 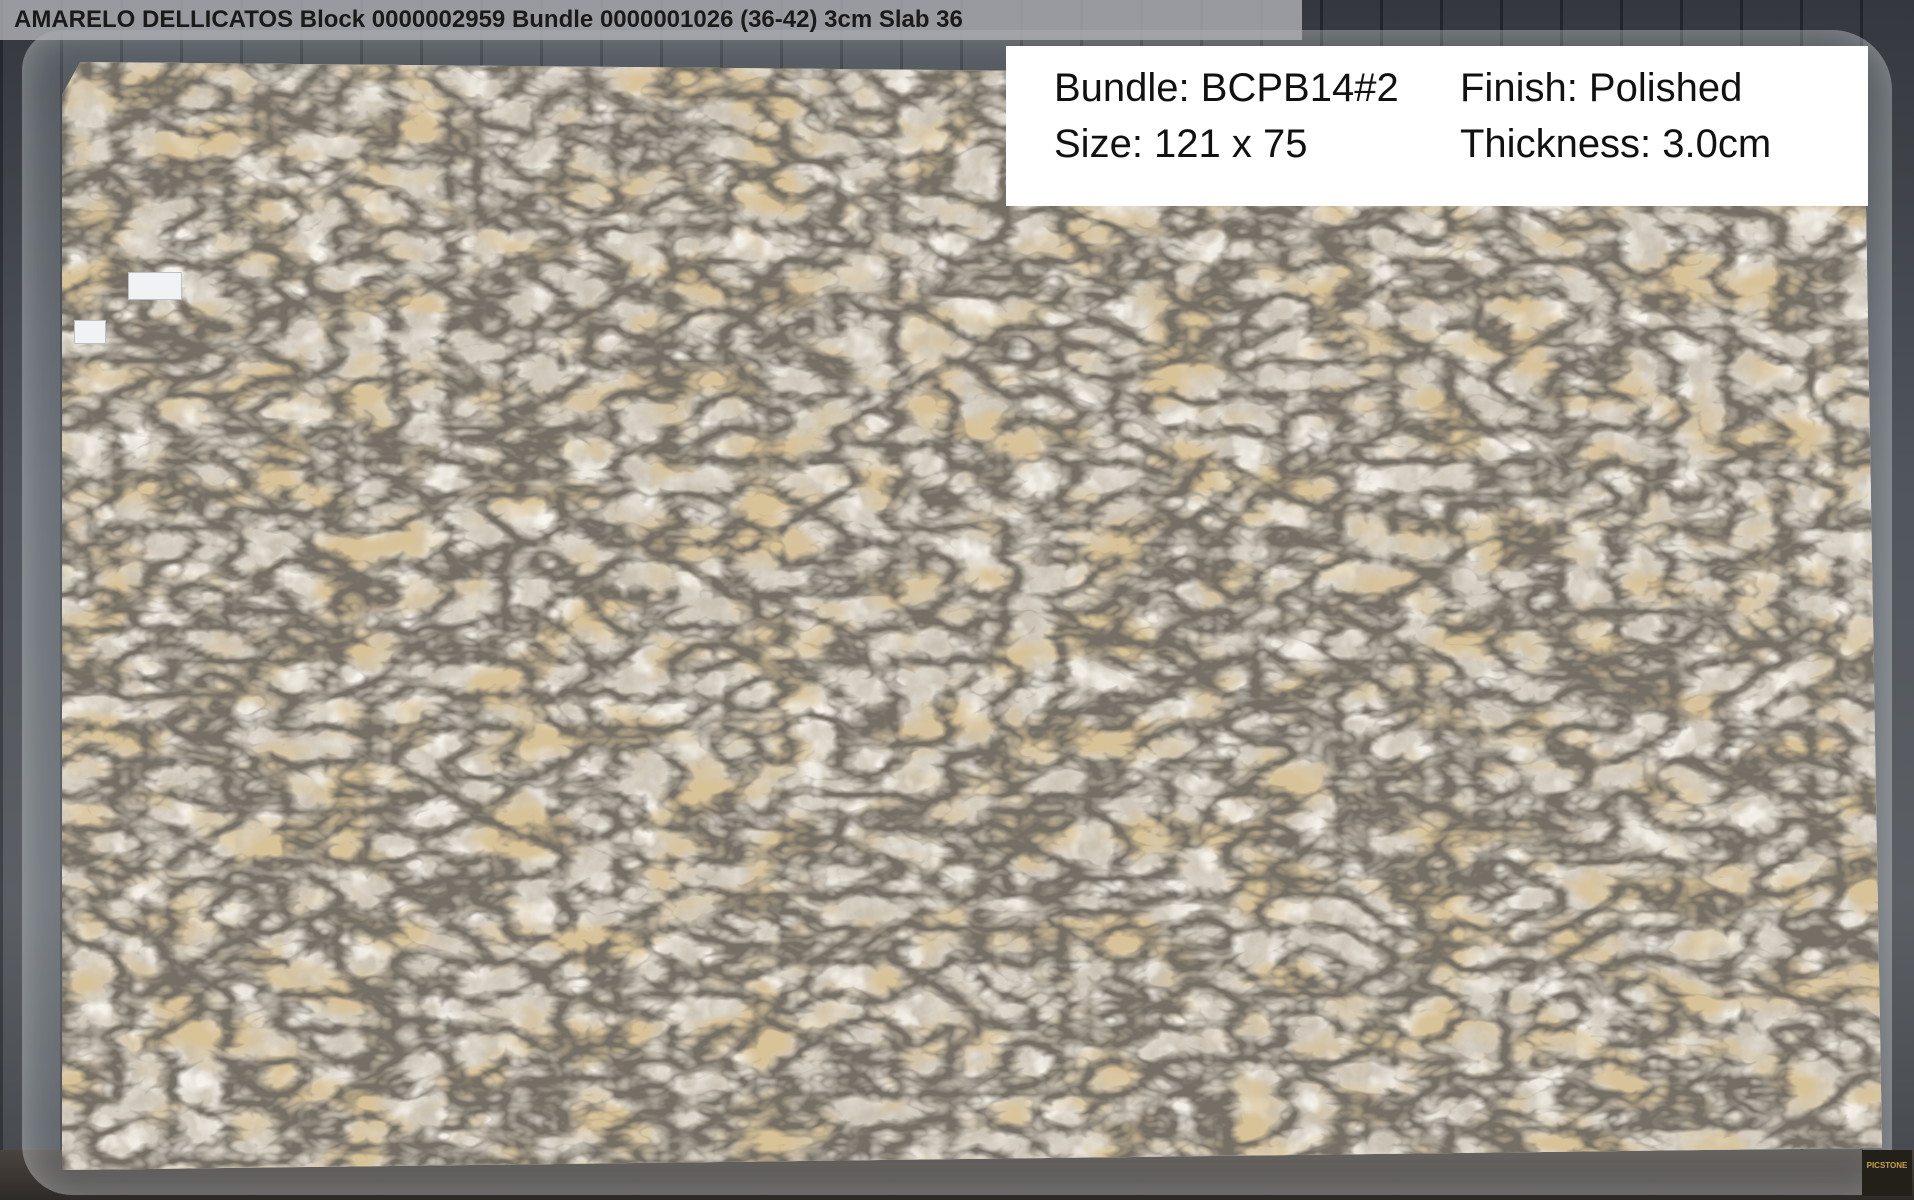 What do you see at coordinates (1226, 88) in the screenshot?
I see `bundle-label: Bundle: BCPB14#2` at bounding box center [1226, 88].